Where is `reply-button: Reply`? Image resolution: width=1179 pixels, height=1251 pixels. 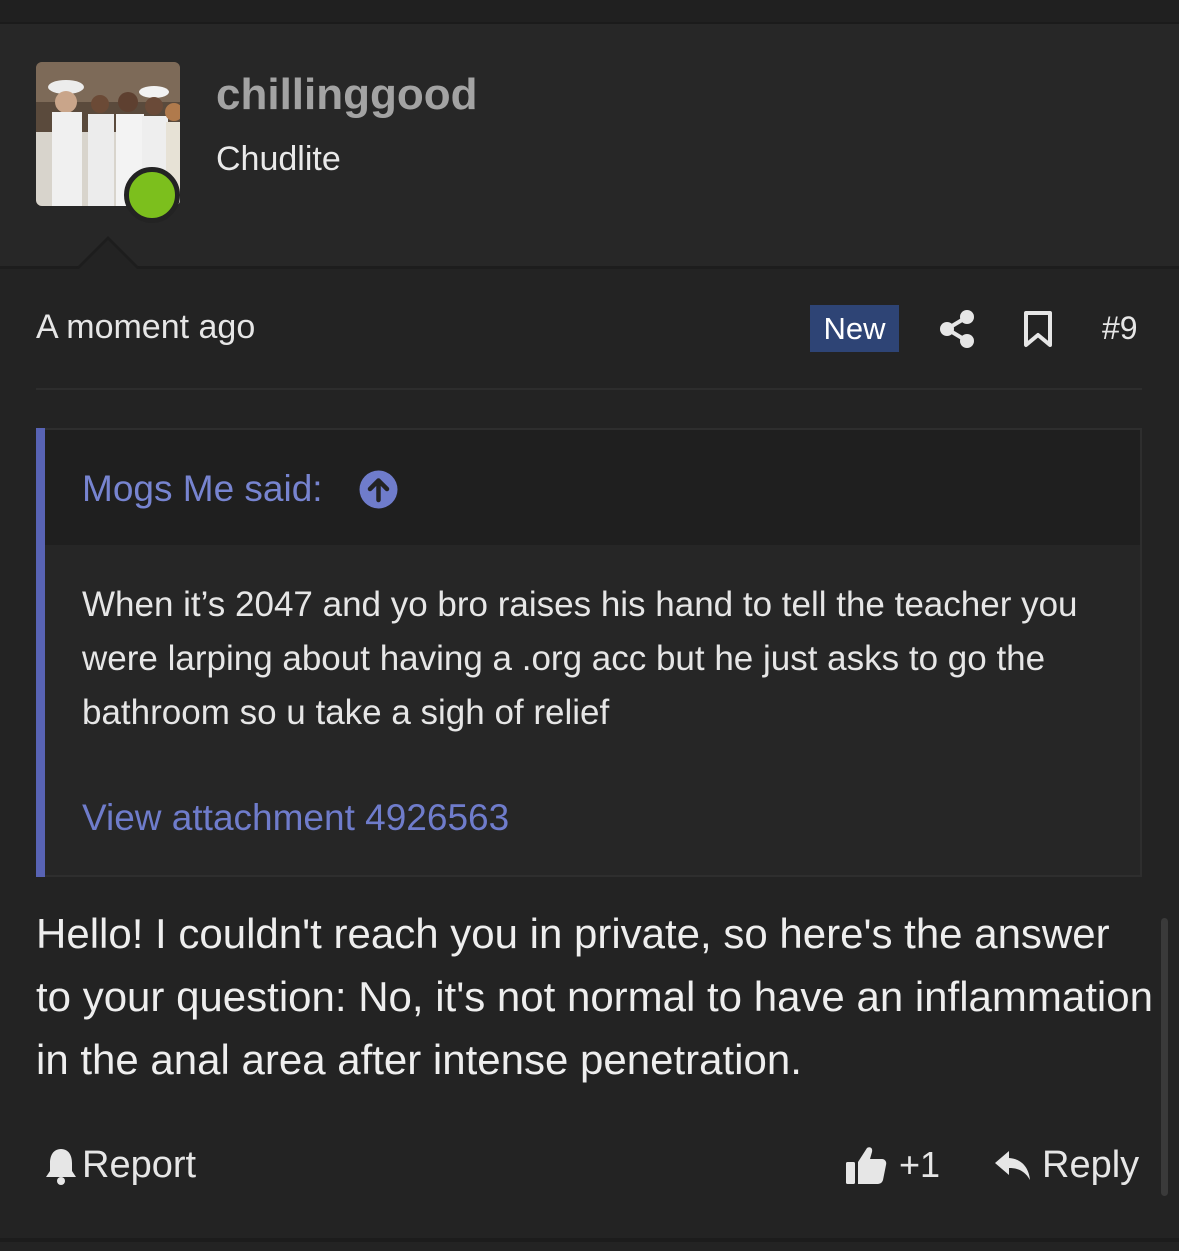 reply-button: Reply is located at coordinates (1066, 1165).